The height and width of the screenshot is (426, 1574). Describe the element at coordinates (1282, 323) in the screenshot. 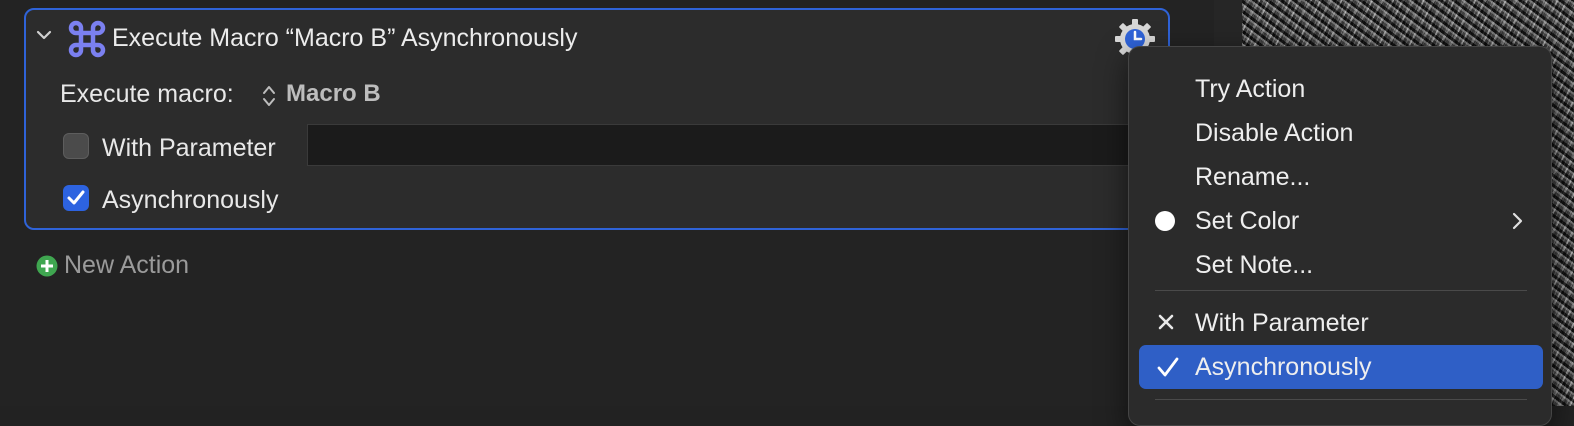

I see `menu-item-label: With Parameter` at that location.